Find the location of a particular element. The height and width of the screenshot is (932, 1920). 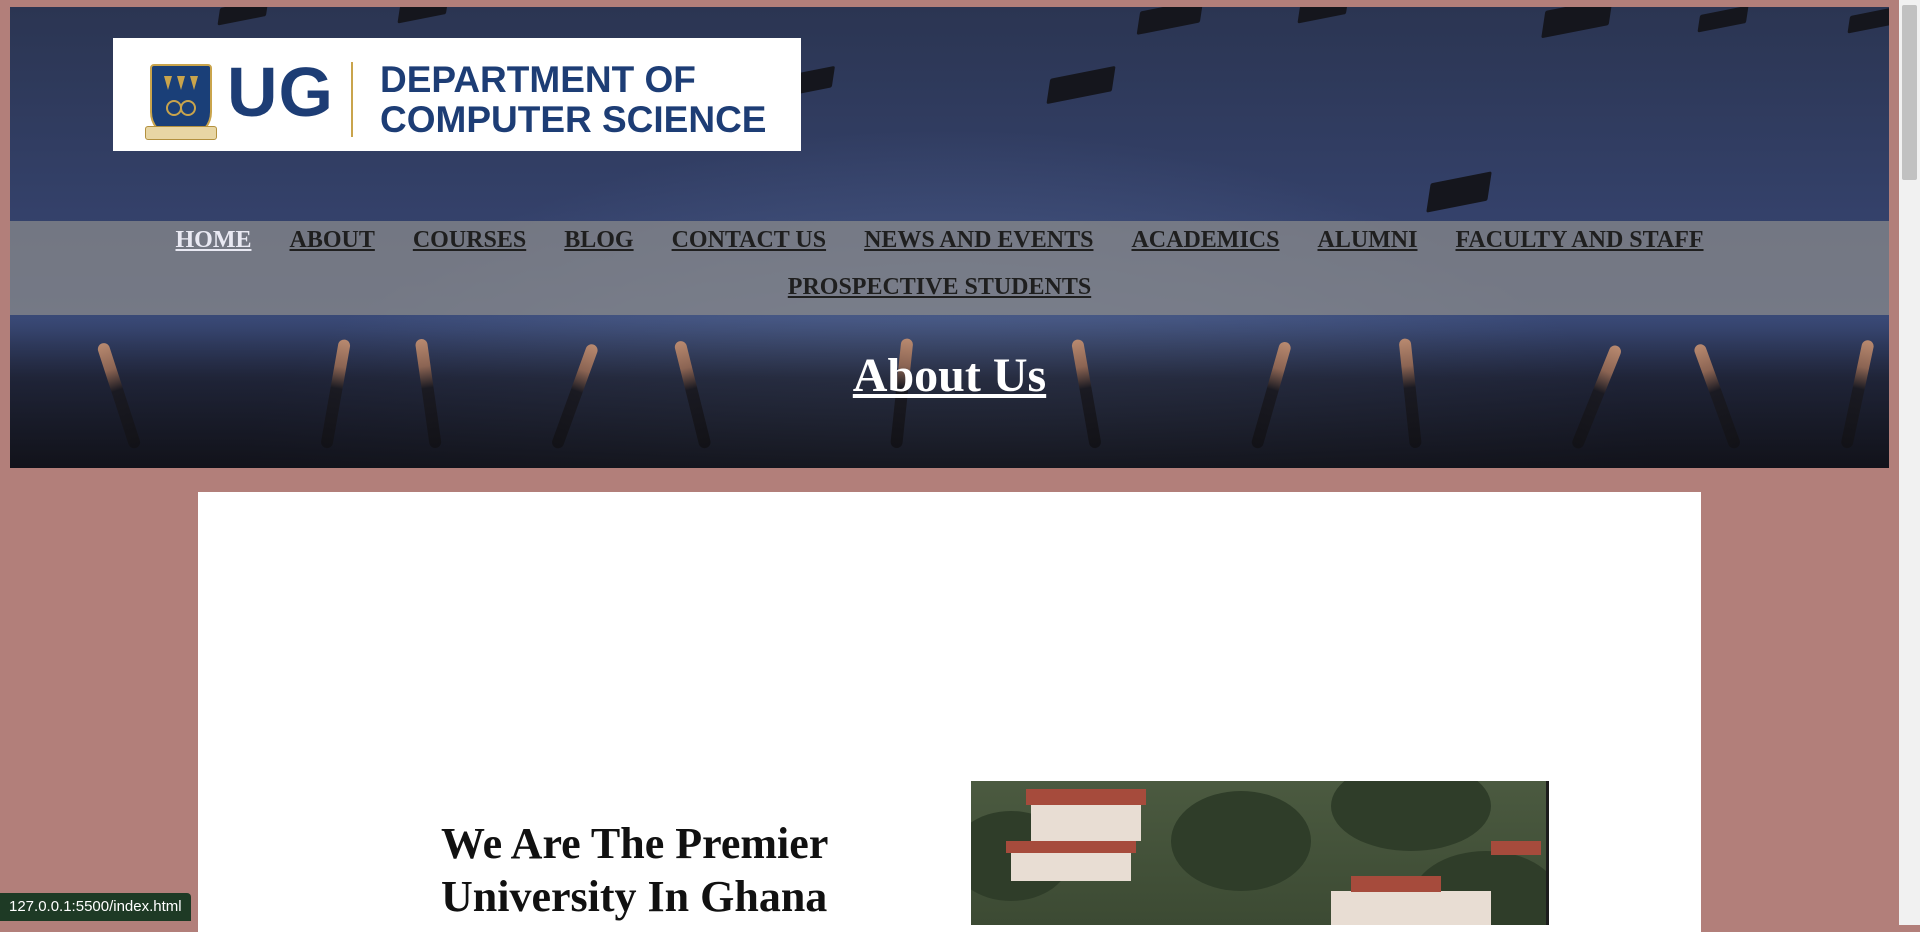

nav-item-prospective-students: PROSPECTIVE STUDENTS is located at coordinates (939, 287).